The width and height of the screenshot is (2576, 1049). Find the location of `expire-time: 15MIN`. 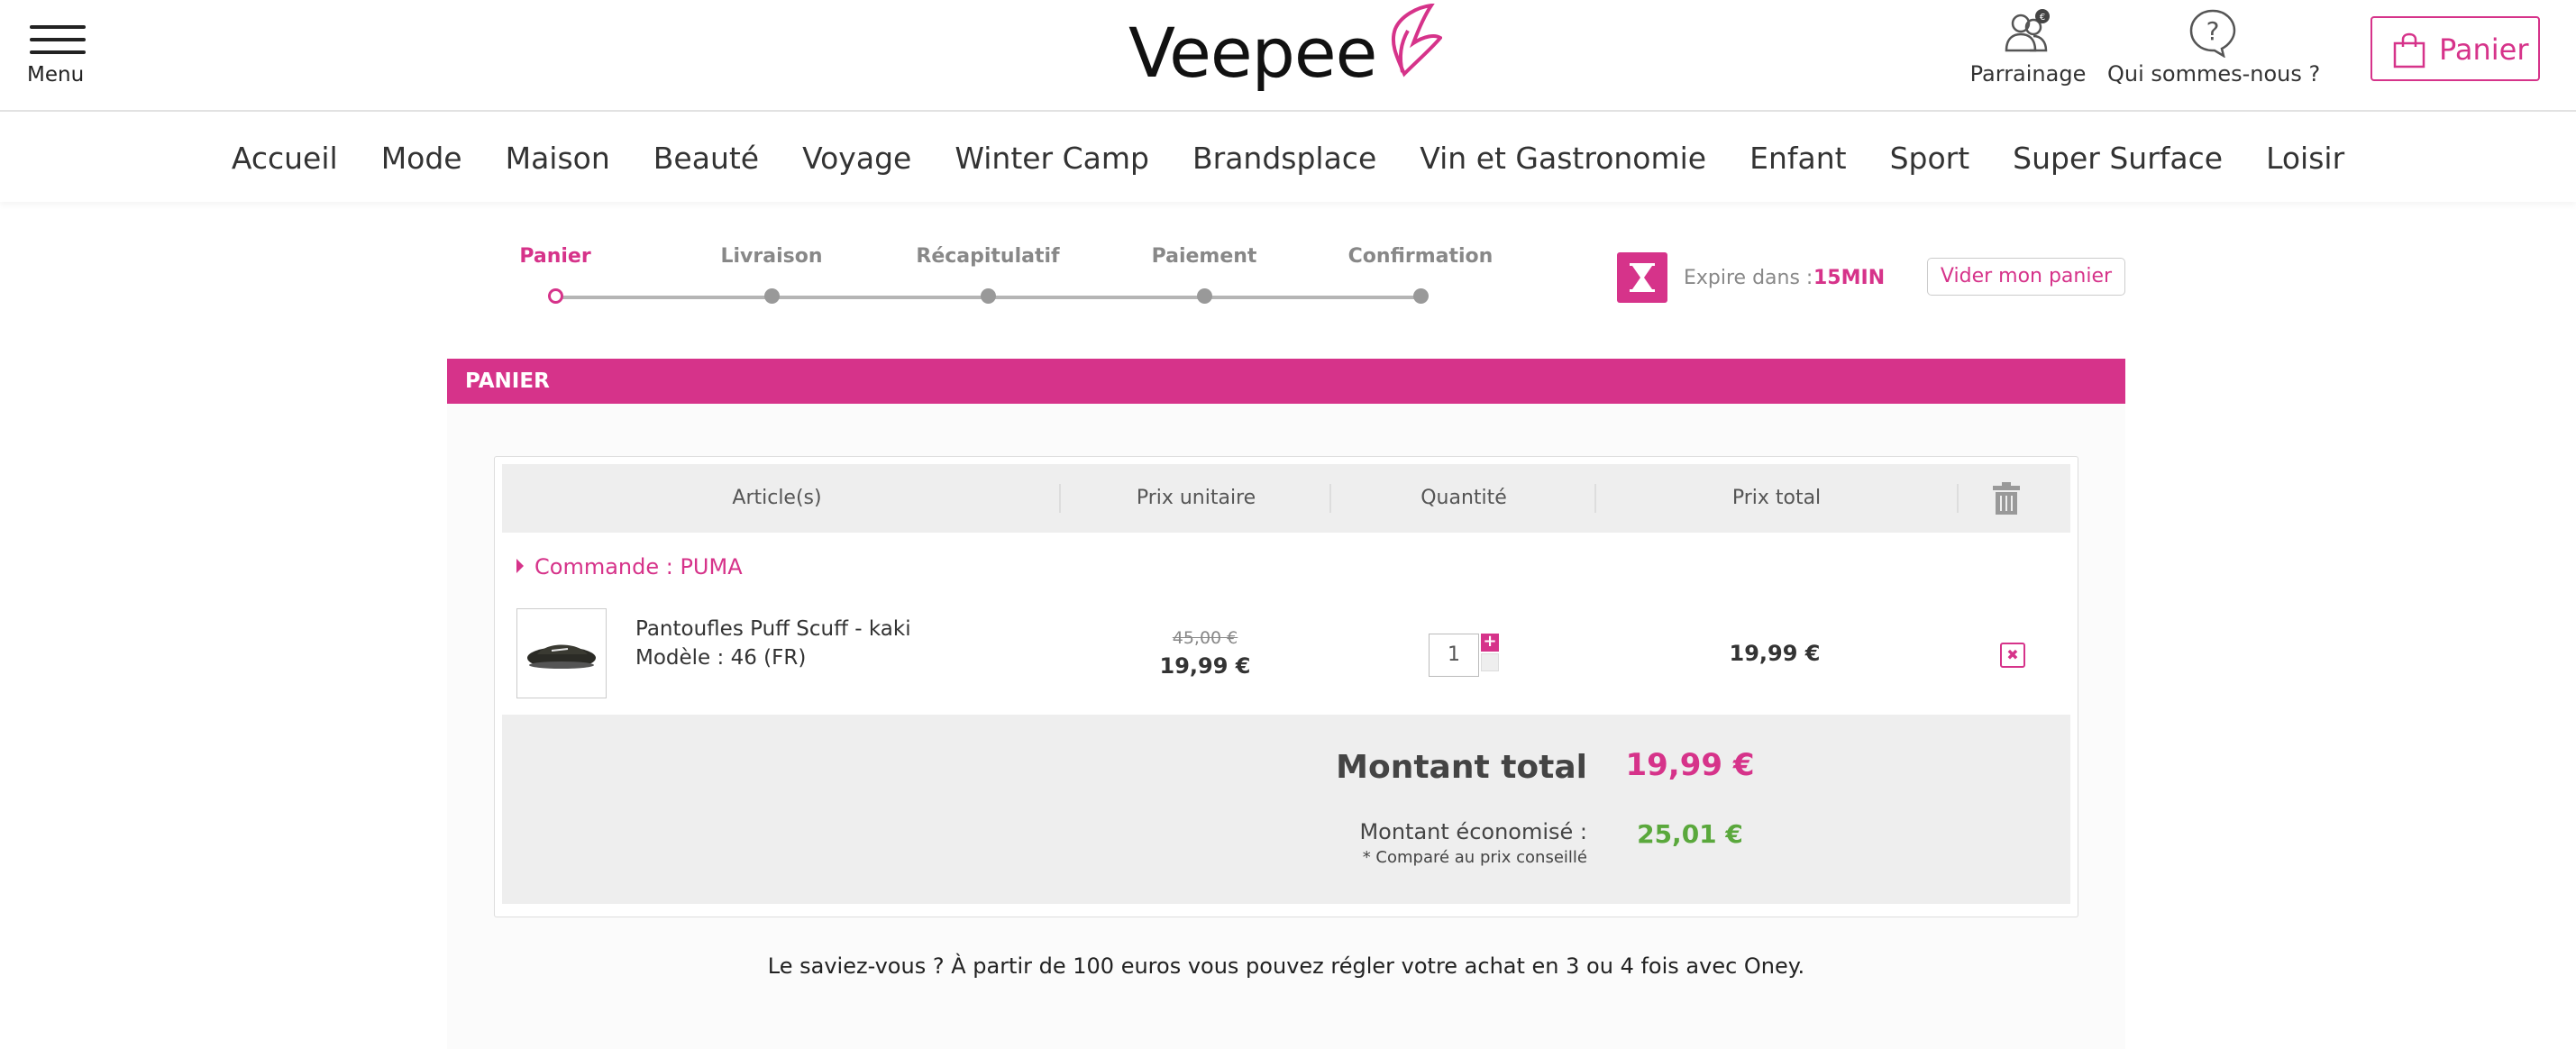

expire-time: 15MIN is located at coordinates (1849, 278).